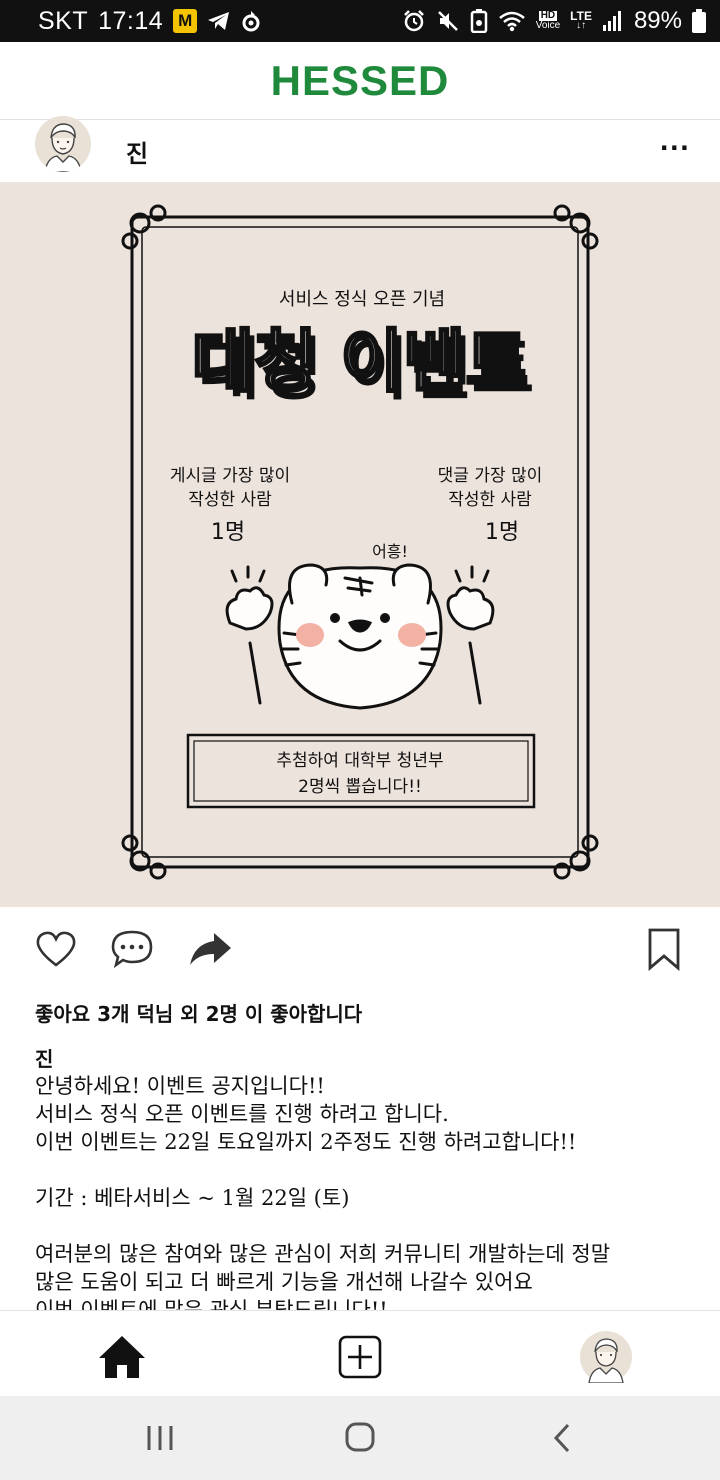 The image size is (720, 1480). Describe the element at coordinates (390, 551) in the screenshot. I see `tiger-speech: 어흥!` at that location.